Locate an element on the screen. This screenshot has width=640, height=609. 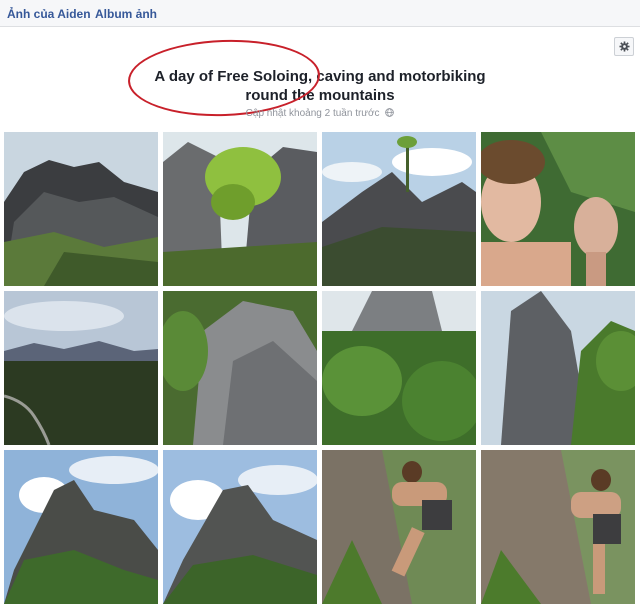
gear-icon is located at coordinates (624, 46).